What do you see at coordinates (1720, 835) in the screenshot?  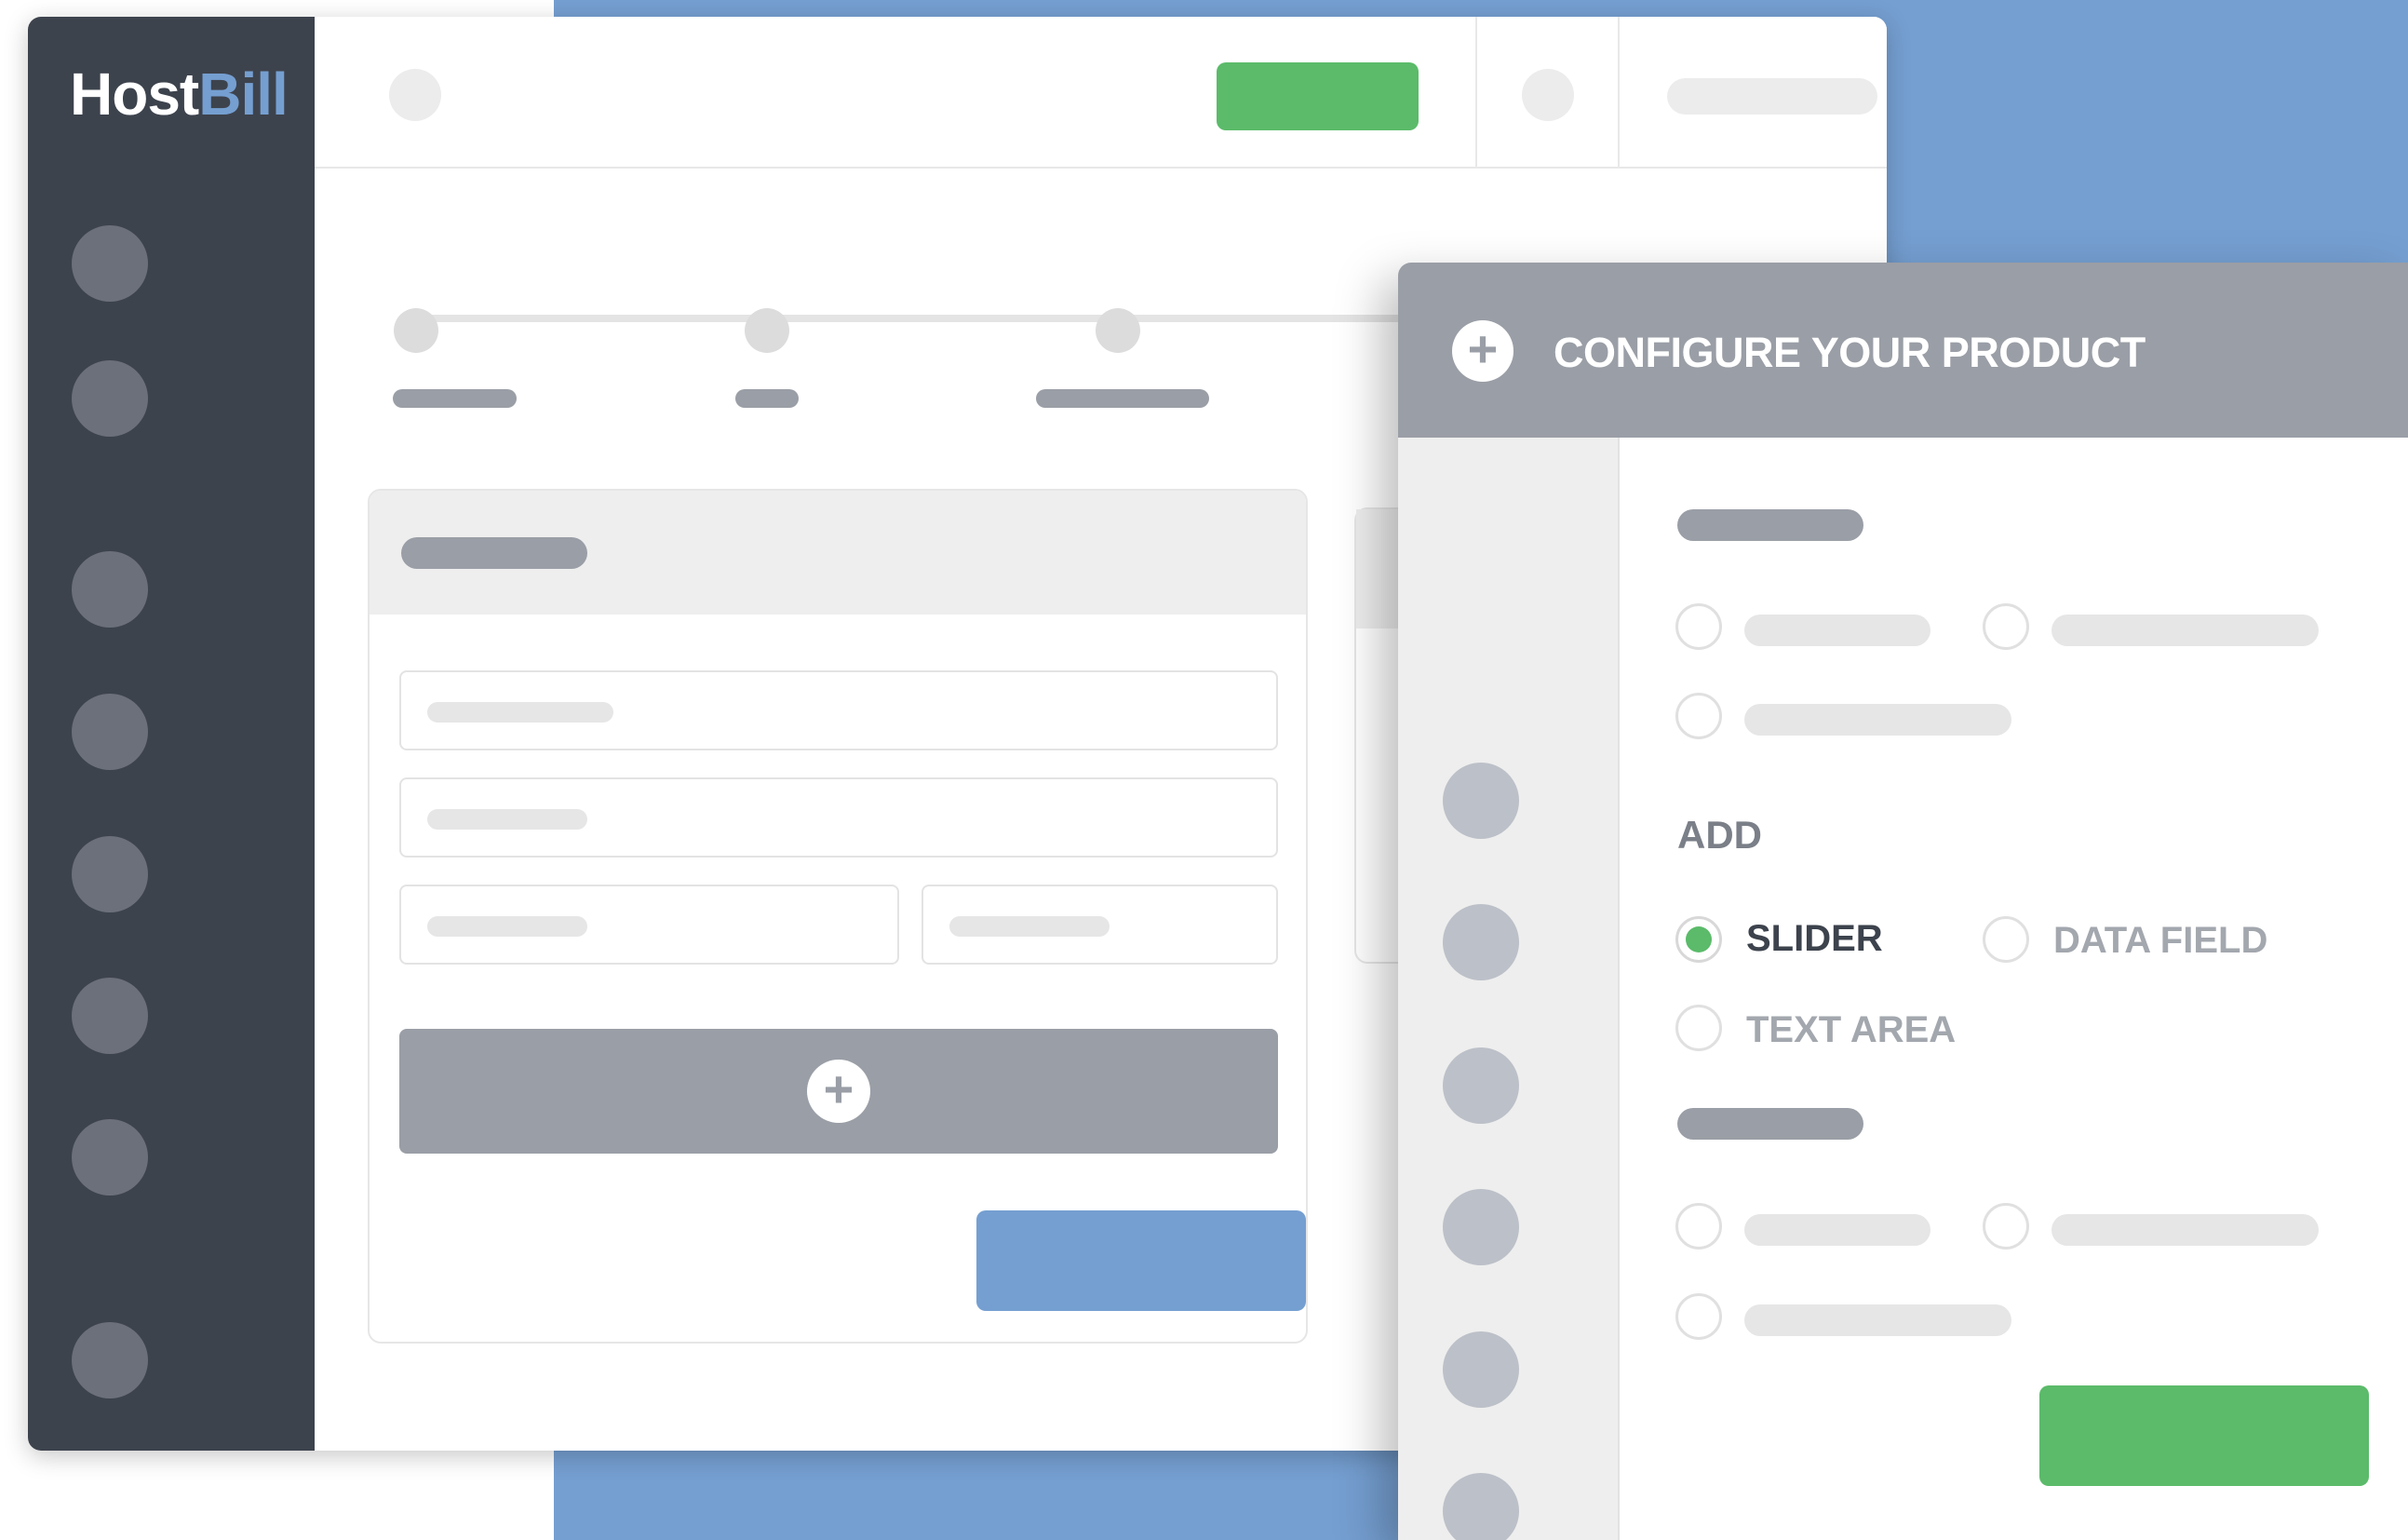 I see `add-section-label: ADD` at bounding box center [1720, 835].